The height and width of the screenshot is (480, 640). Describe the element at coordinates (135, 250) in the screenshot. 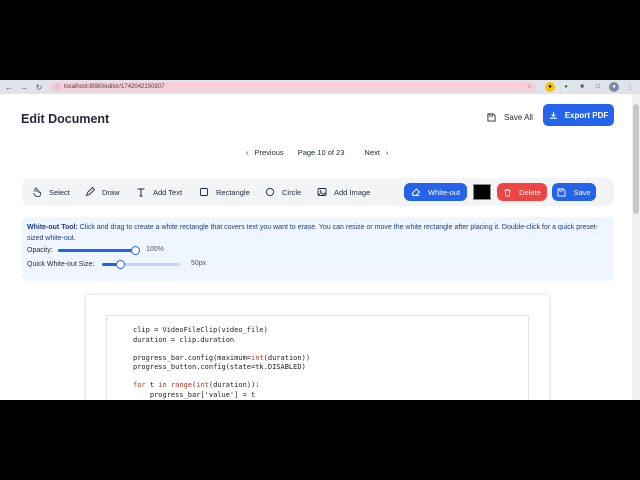

I see `opacity-slider-handle` at that location.